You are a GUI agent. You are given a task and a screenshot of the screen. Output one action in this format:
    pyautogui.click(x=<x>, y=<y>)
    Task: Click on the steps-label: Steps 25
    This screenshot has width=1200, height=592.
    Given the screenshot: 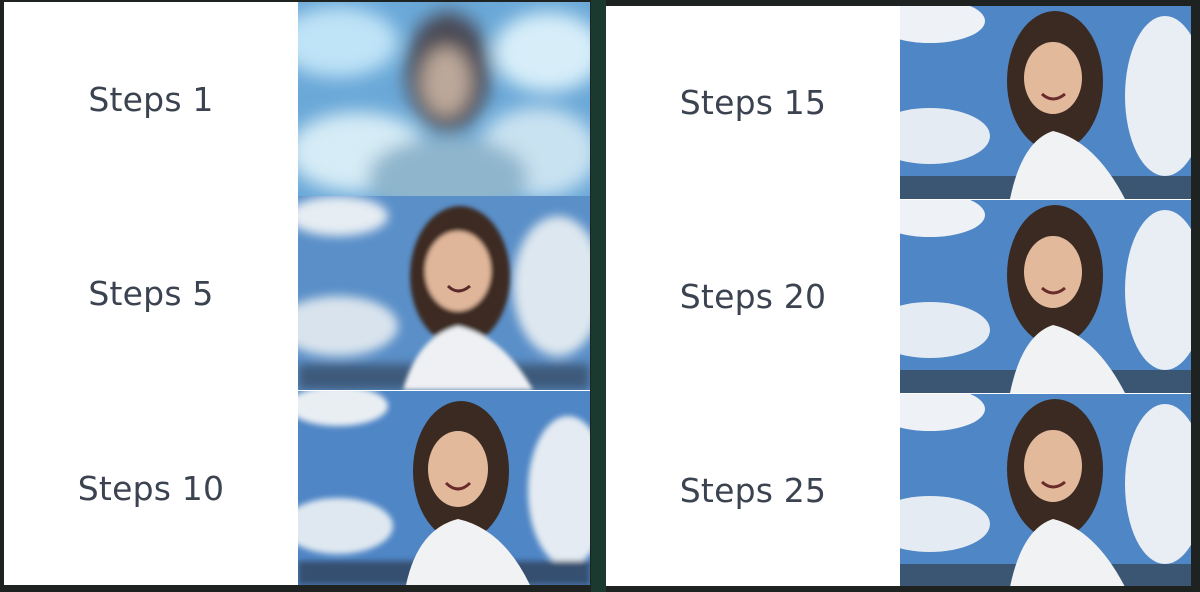 What is the action you would take?
    pyautogui.click(x=753, y=490)
    